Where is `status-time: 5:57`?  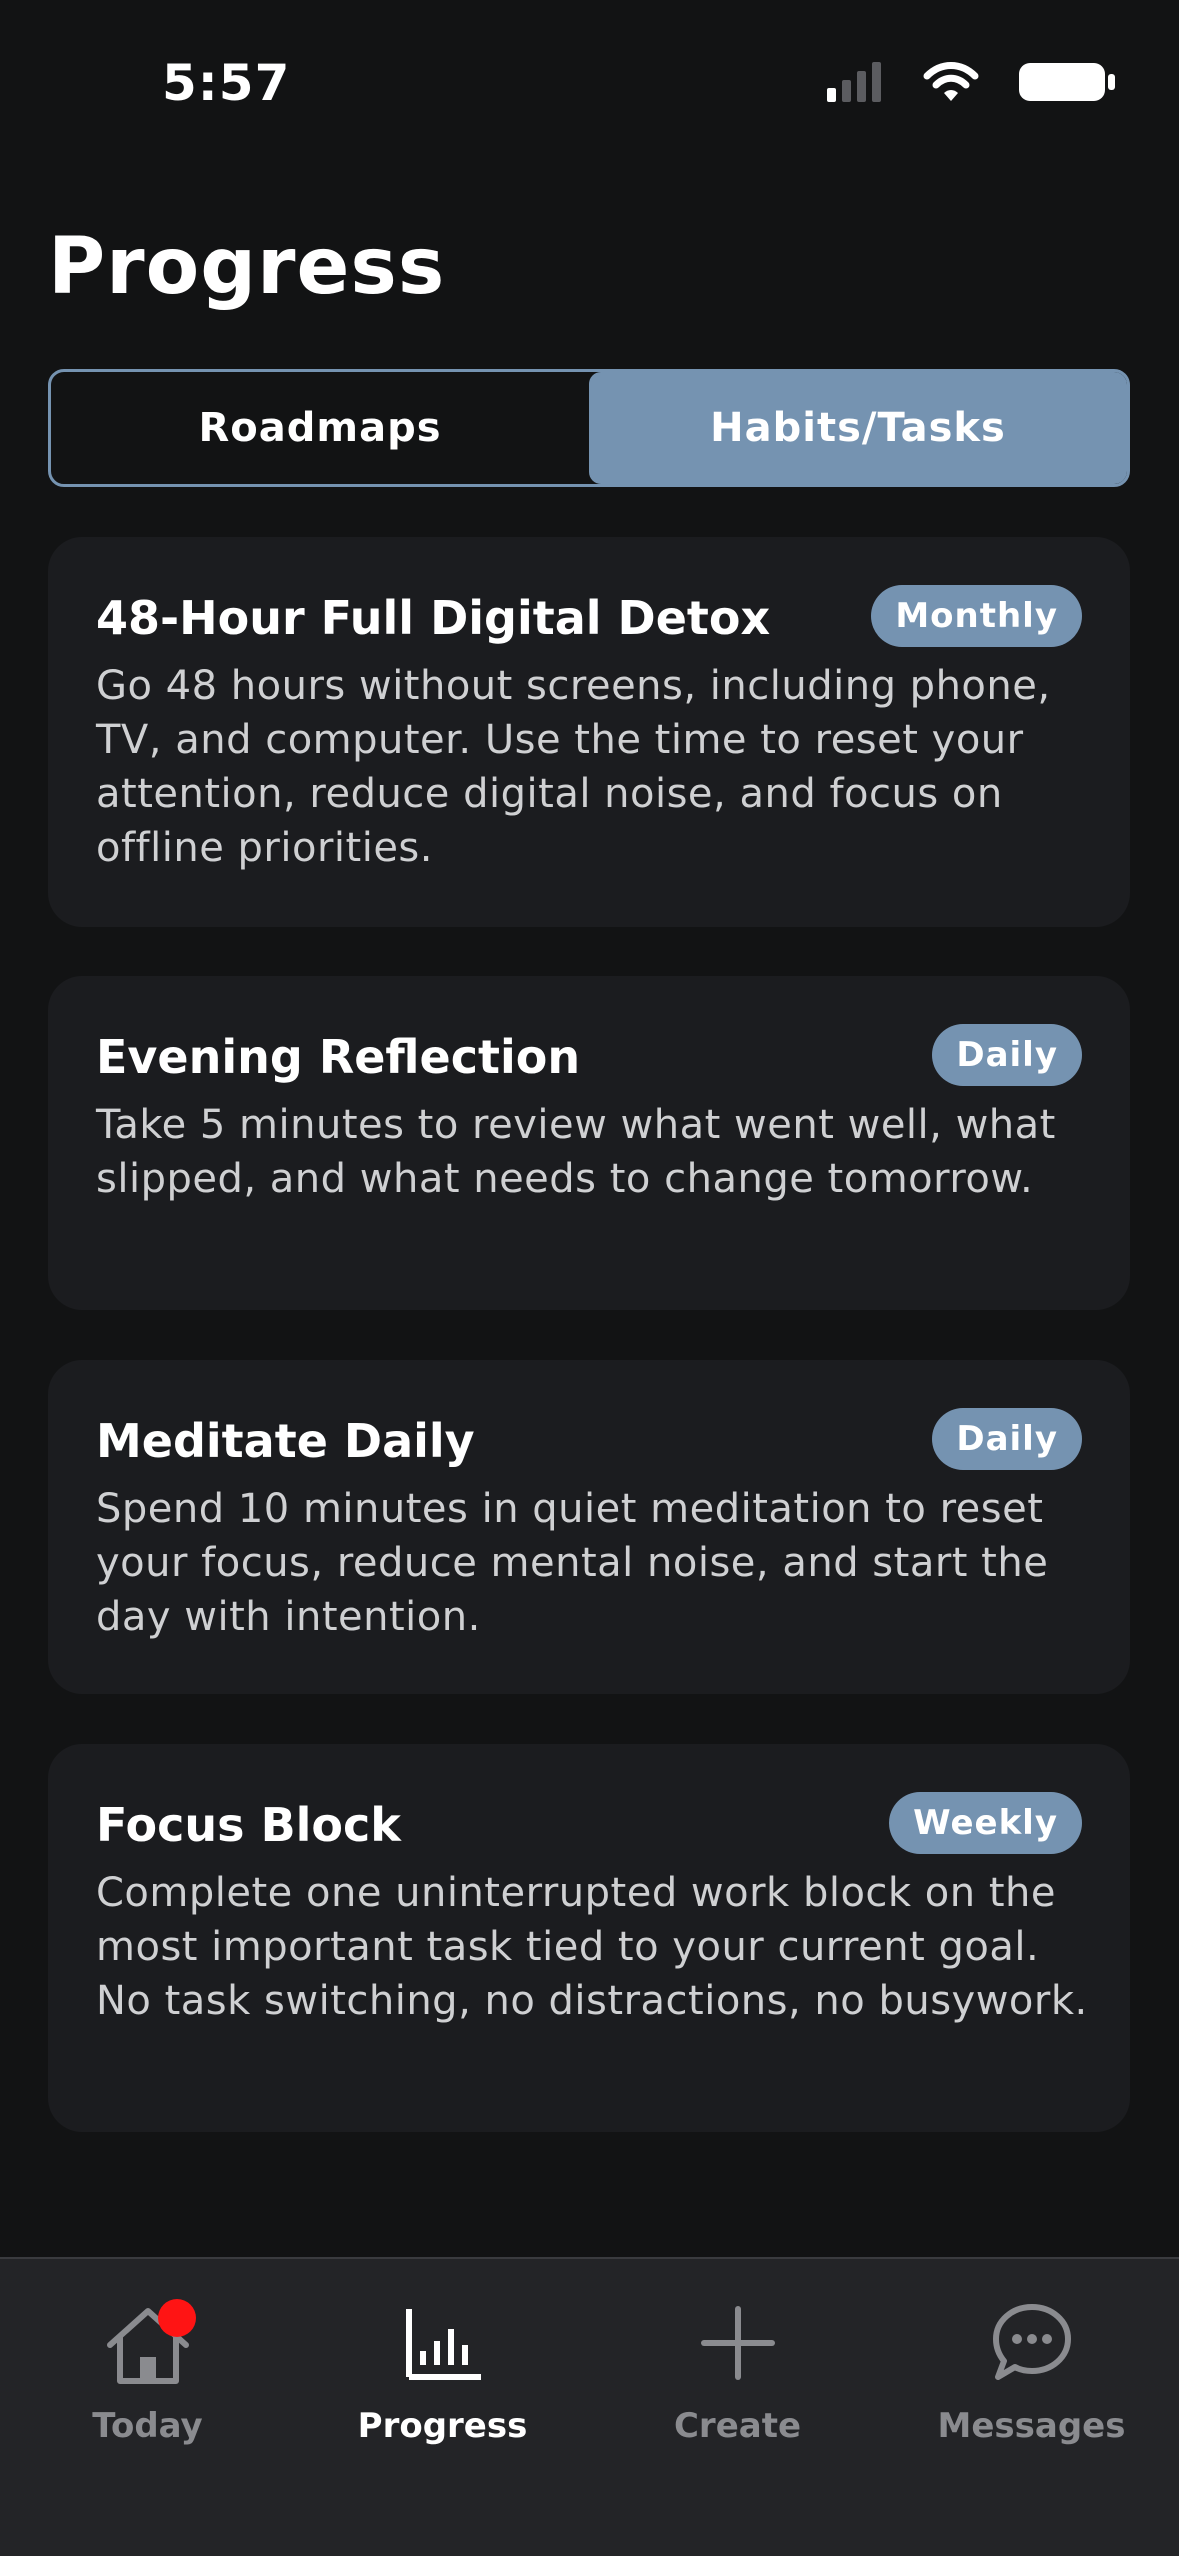
status-time: 5:57 is located at coordinates (226, 83).